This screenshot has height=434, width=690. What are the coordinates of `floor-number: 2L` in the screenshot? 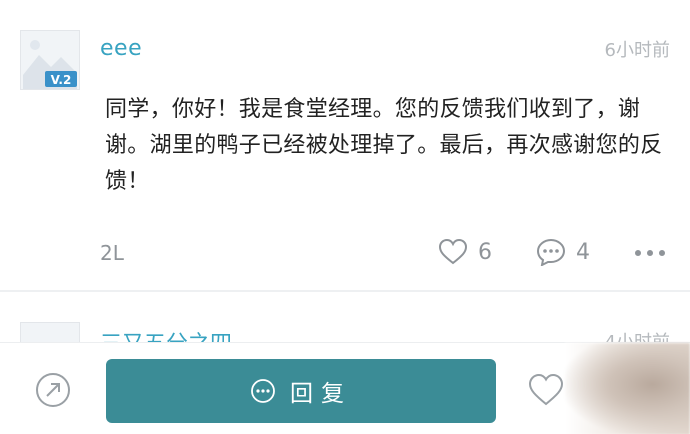 It's located at (112, 253).